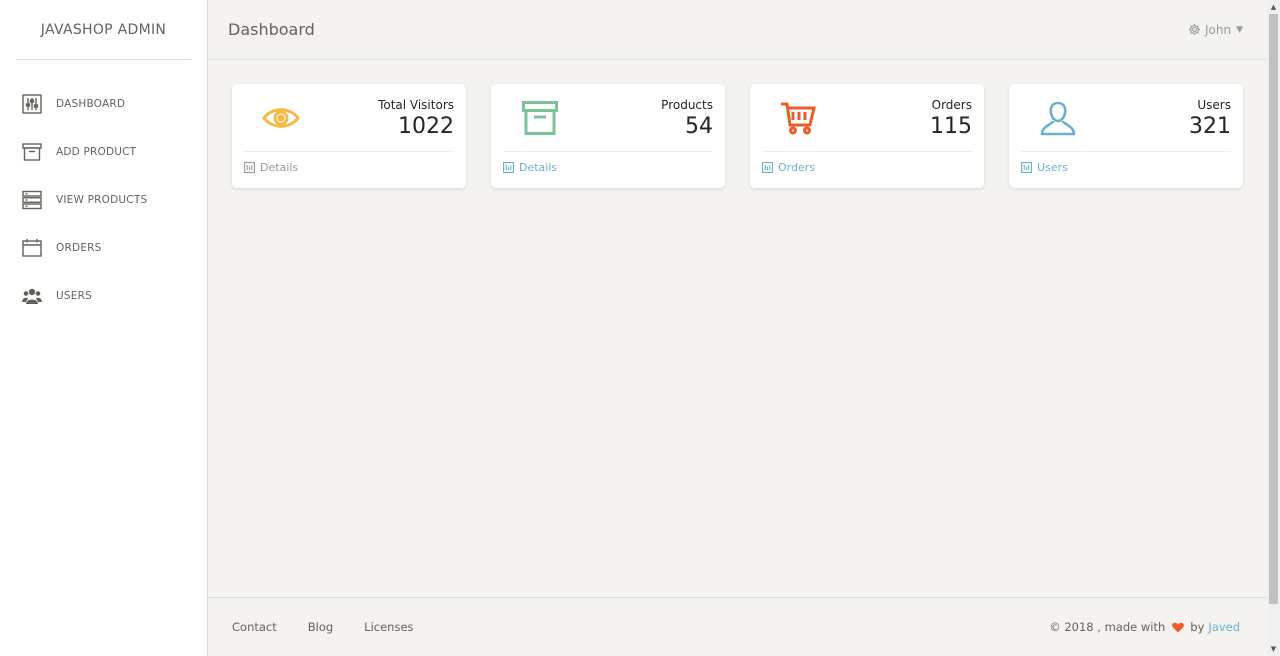  What do you see at coordinates (426, 126) in the screenshot?
I see `stat-value: 1022` at bounding box center [426, 126].